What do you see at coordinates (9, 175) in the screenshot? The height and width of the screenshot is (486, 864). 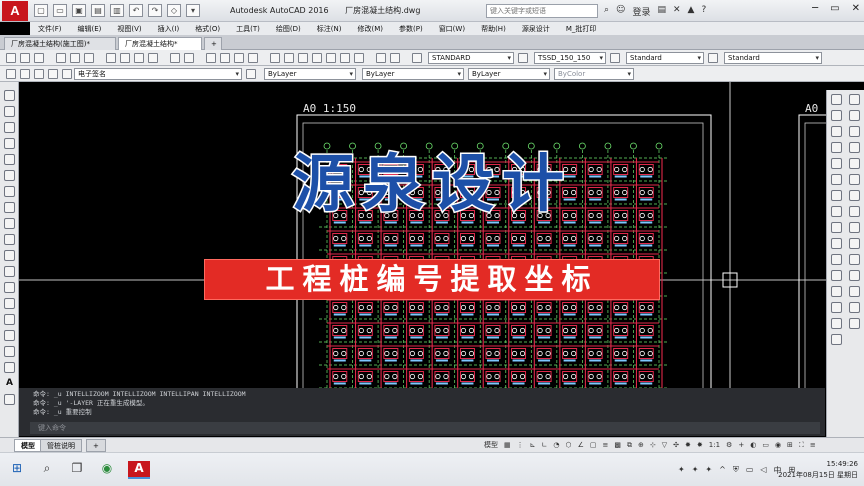 I see `arc-tool-icon` at bounding box center [9, 175].